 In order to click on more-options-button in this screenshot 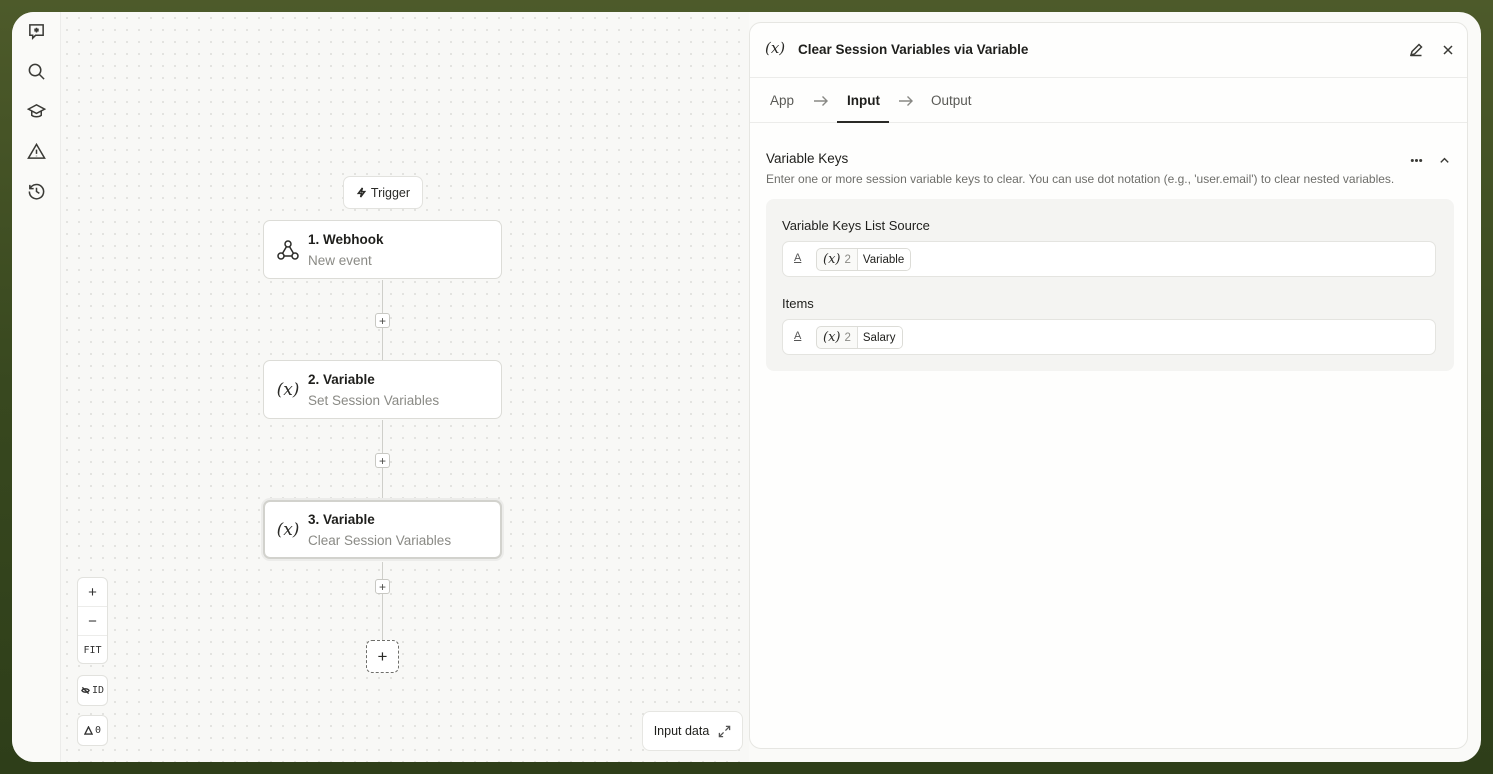, I will do `click(1416, 160)`.